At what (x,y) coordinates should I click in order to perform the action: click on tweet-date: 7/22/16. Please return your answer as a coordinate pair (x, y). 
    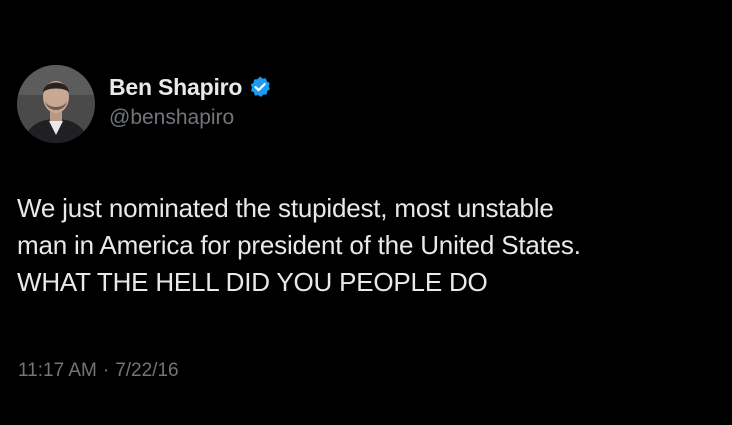
    Looking at the image, I should click on (147, 370).